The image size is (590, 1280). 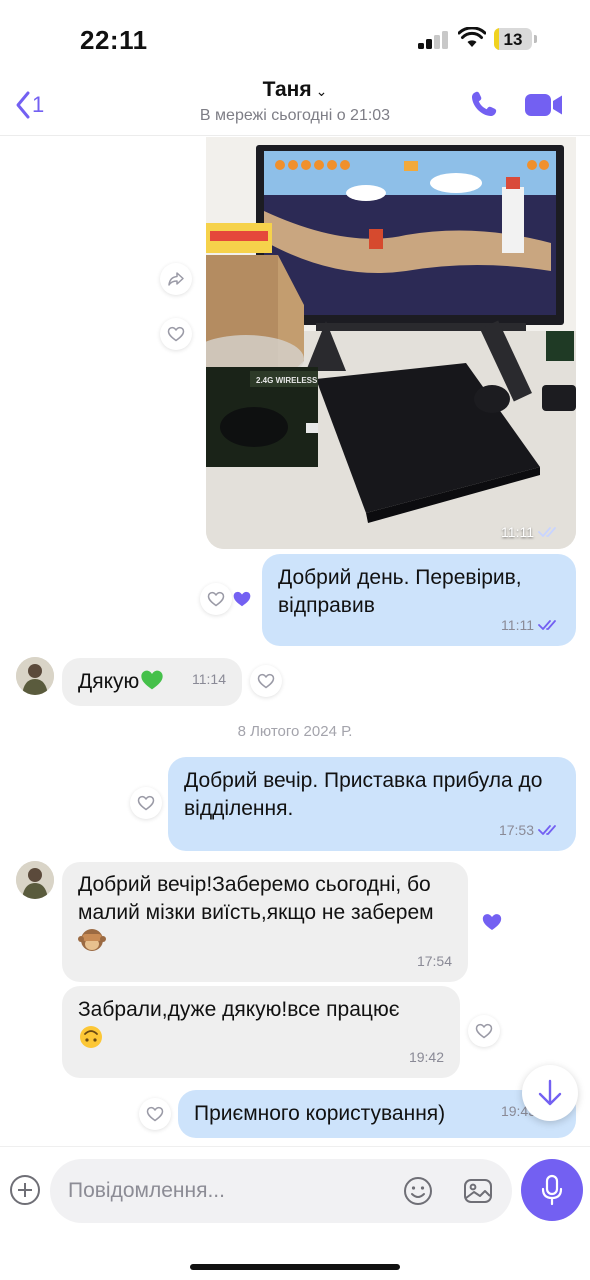 What do you see at coordinates (25, 1190) in the screenshot?
I see `plus-icon` at bounding box center [25, 1190].